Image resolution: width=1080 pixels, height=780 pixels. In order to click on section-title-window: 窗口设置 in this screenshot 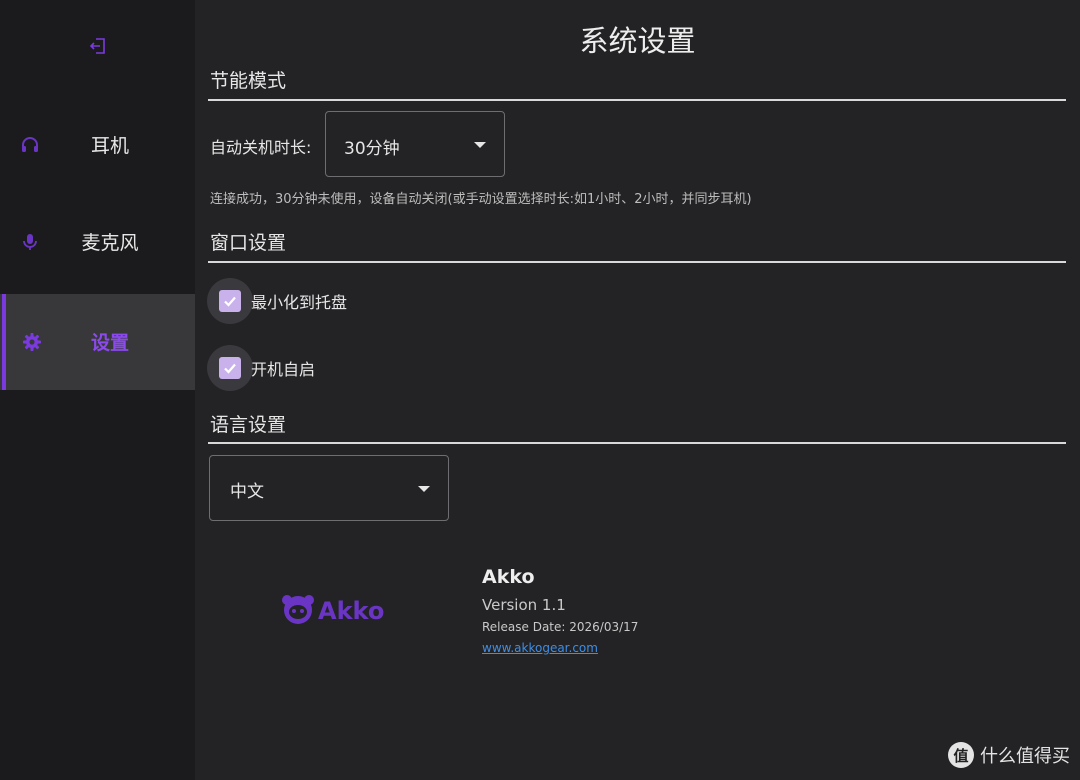, I will do `click(248, 243)`.